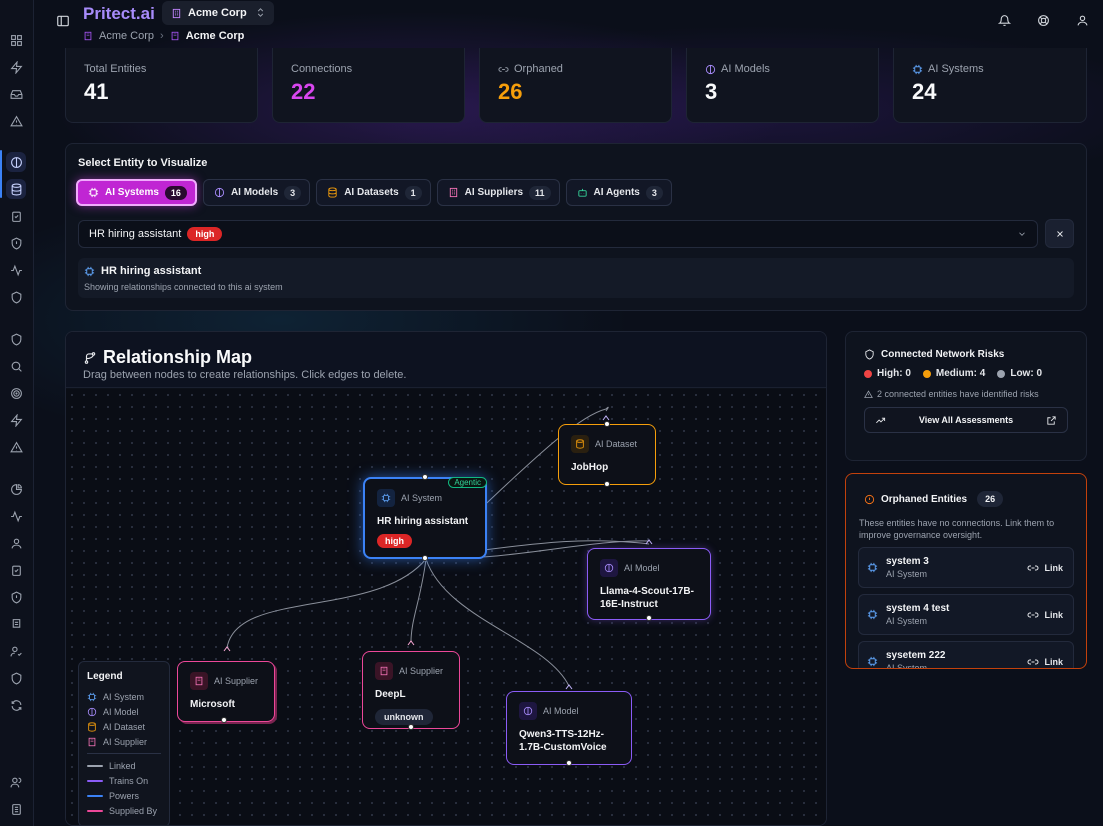  I want to click on sidebar-dashboard-icon, so click(16, 40).